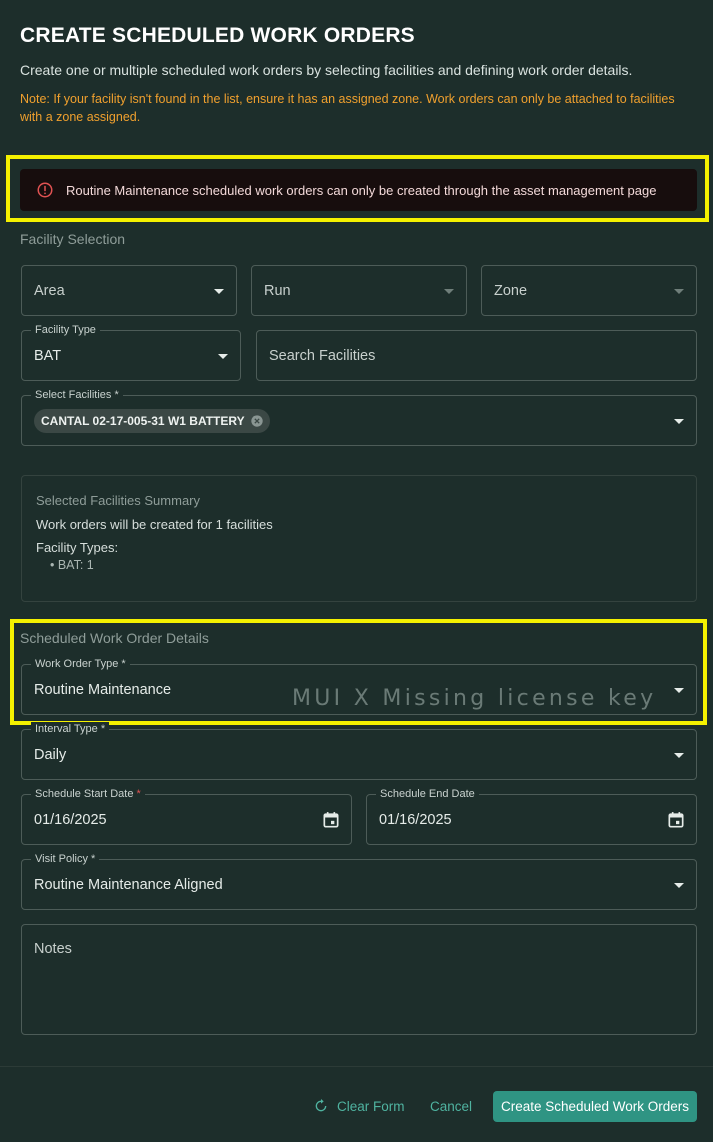  Describe the element at coordinates (356, 1066) in the screenshot. I see `footer-divider` at that location.